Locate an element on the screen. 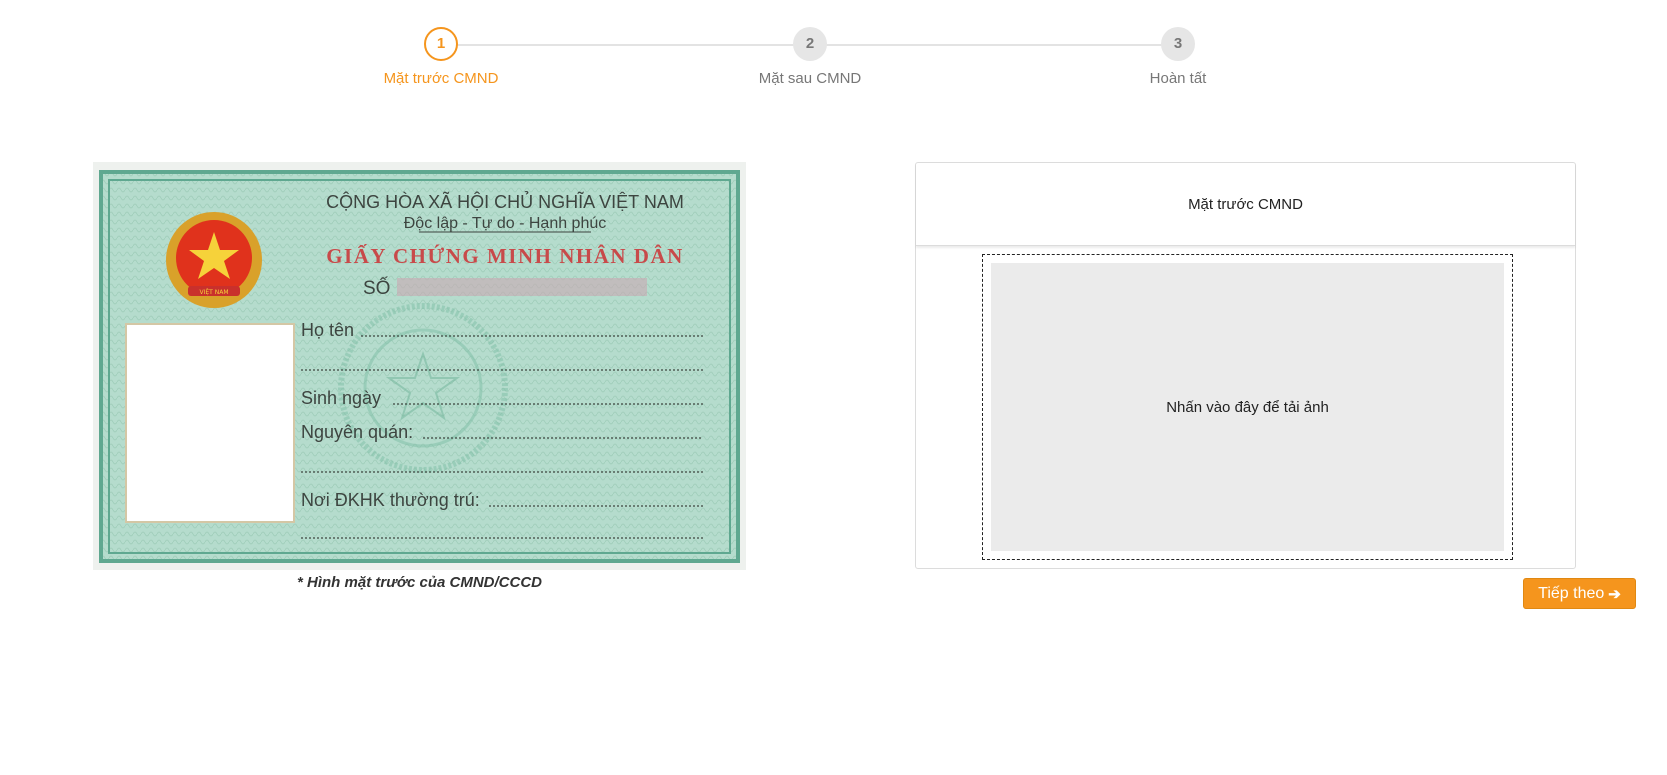 The height and width of the screenshot is (775, 1667). card-field-origin: Nguyên quán: is located at coordinates (357, 432).